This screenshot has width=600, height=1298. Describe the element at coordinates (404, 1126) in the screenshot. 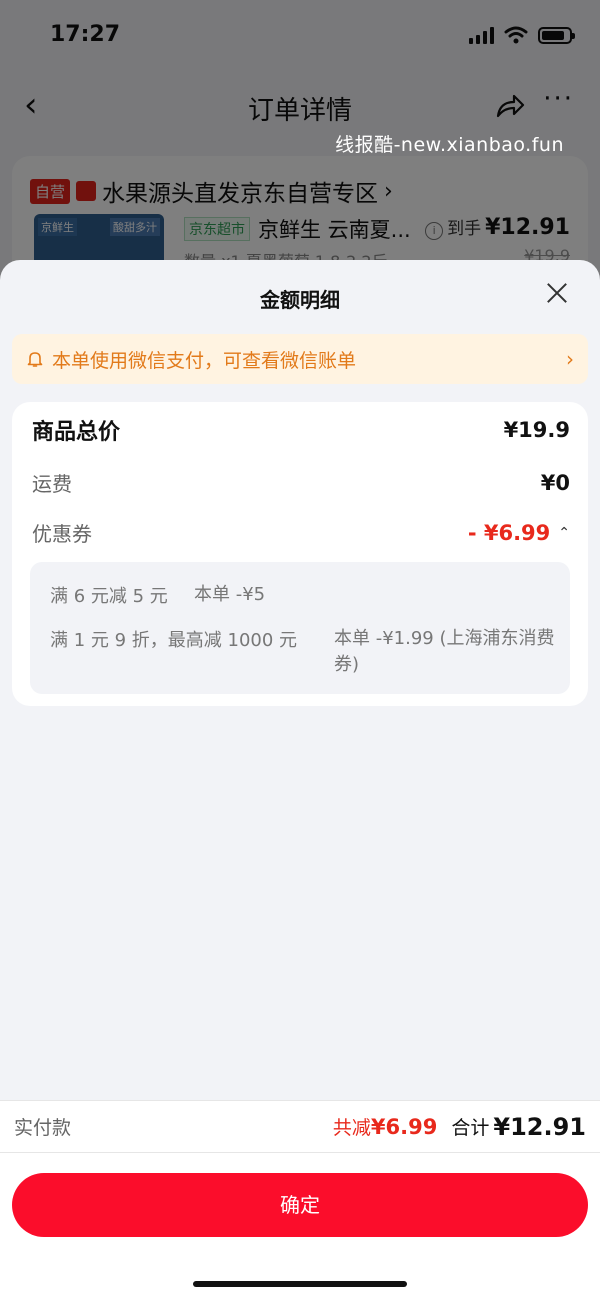

I see `total-savings-amount: ¥6.99` at that location.